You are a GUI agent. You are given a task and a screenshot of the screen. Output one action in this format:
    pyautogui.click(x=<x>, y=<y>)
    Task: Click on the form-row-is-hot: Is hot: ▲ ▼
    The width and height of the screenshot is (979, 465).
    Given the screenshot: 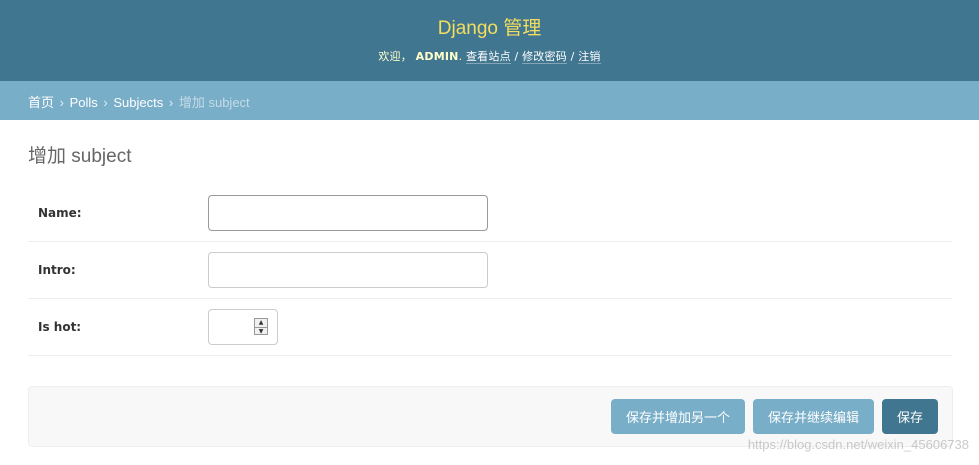 What is the action you would take?
    pyautogui.click(x=490, y=327)
    